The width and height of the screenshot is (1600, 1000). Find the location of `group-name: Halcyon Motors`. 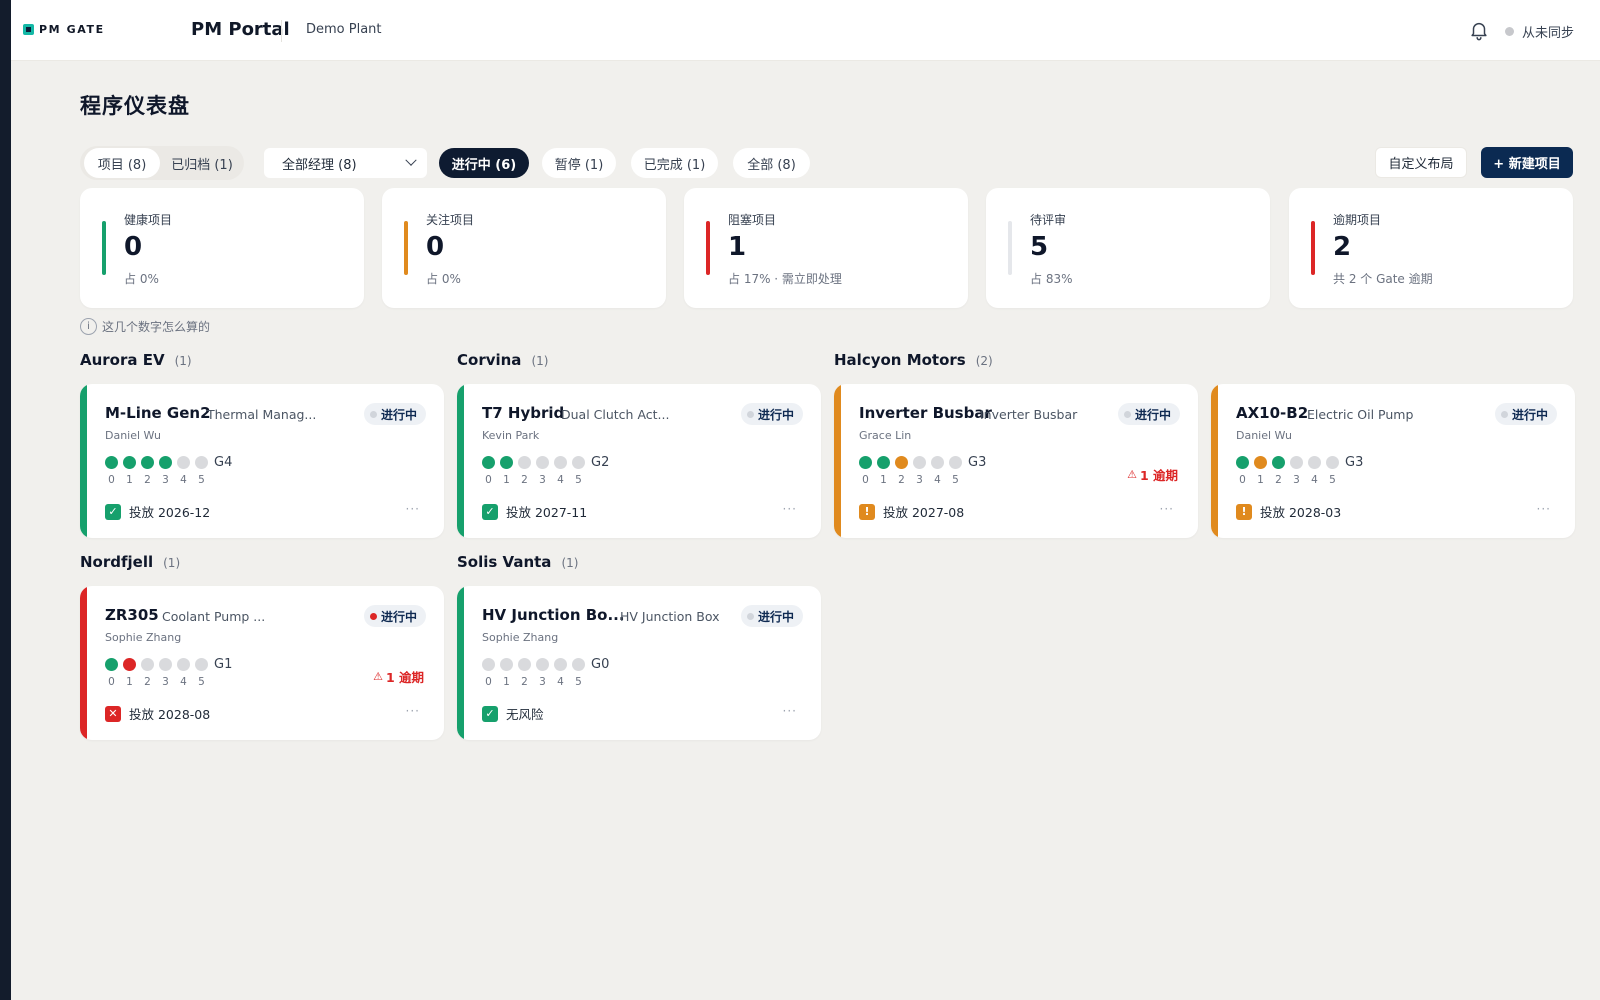

group-name: Halcyon Motors is located at coordinates (900, 360).